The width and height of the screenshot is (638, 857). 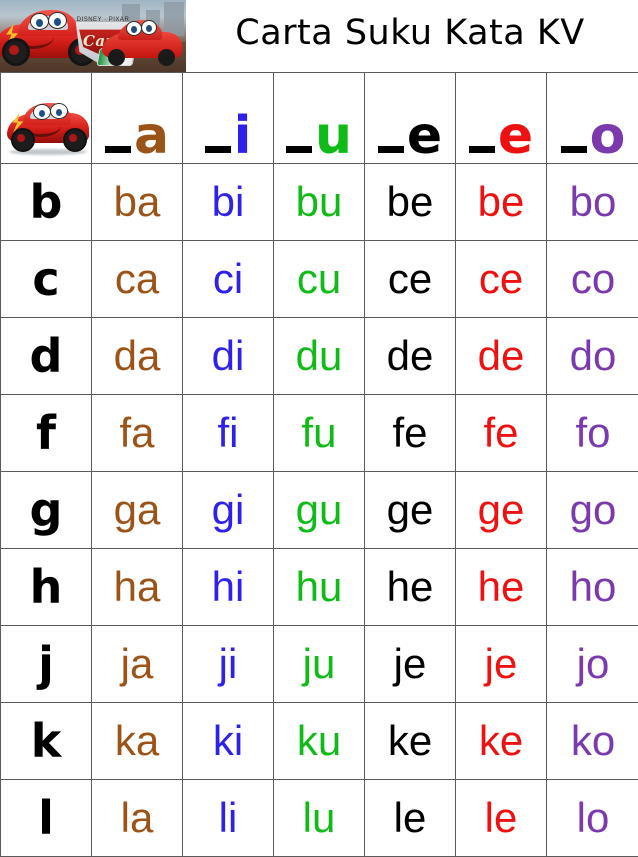 I want to click on syllable-cell: ju, so click(x=319, y=664).